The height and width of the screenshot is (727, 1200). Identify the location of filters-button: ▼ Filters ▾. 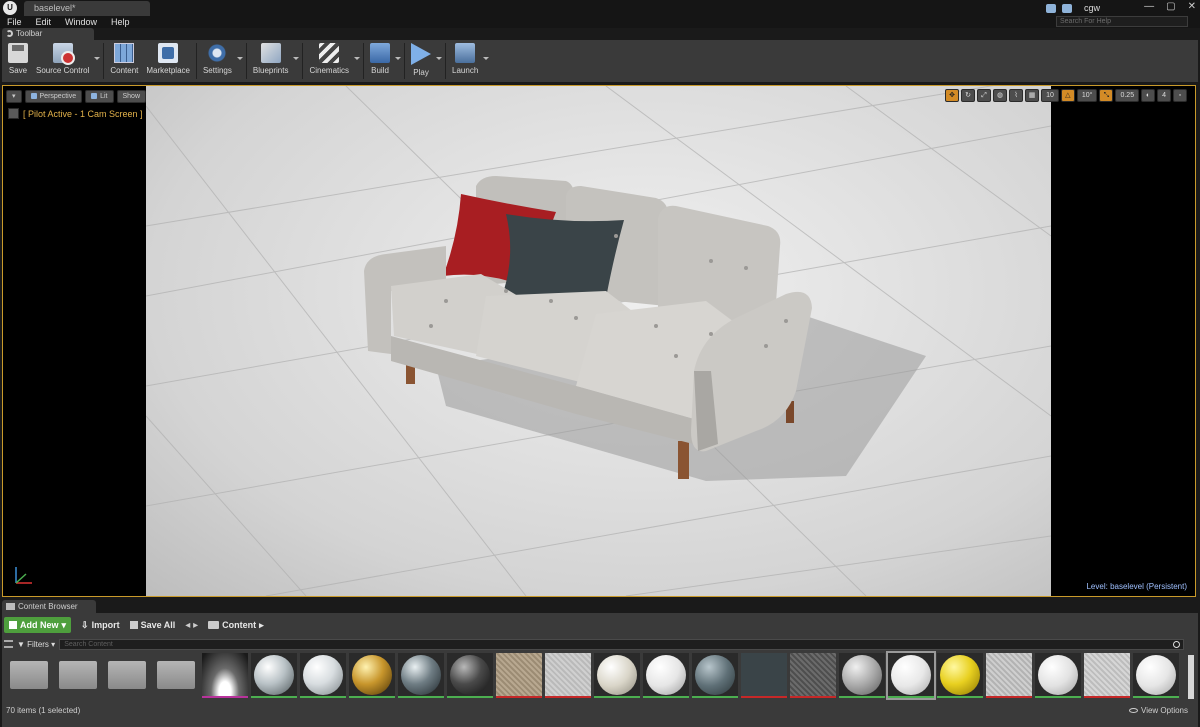
(36, 644).